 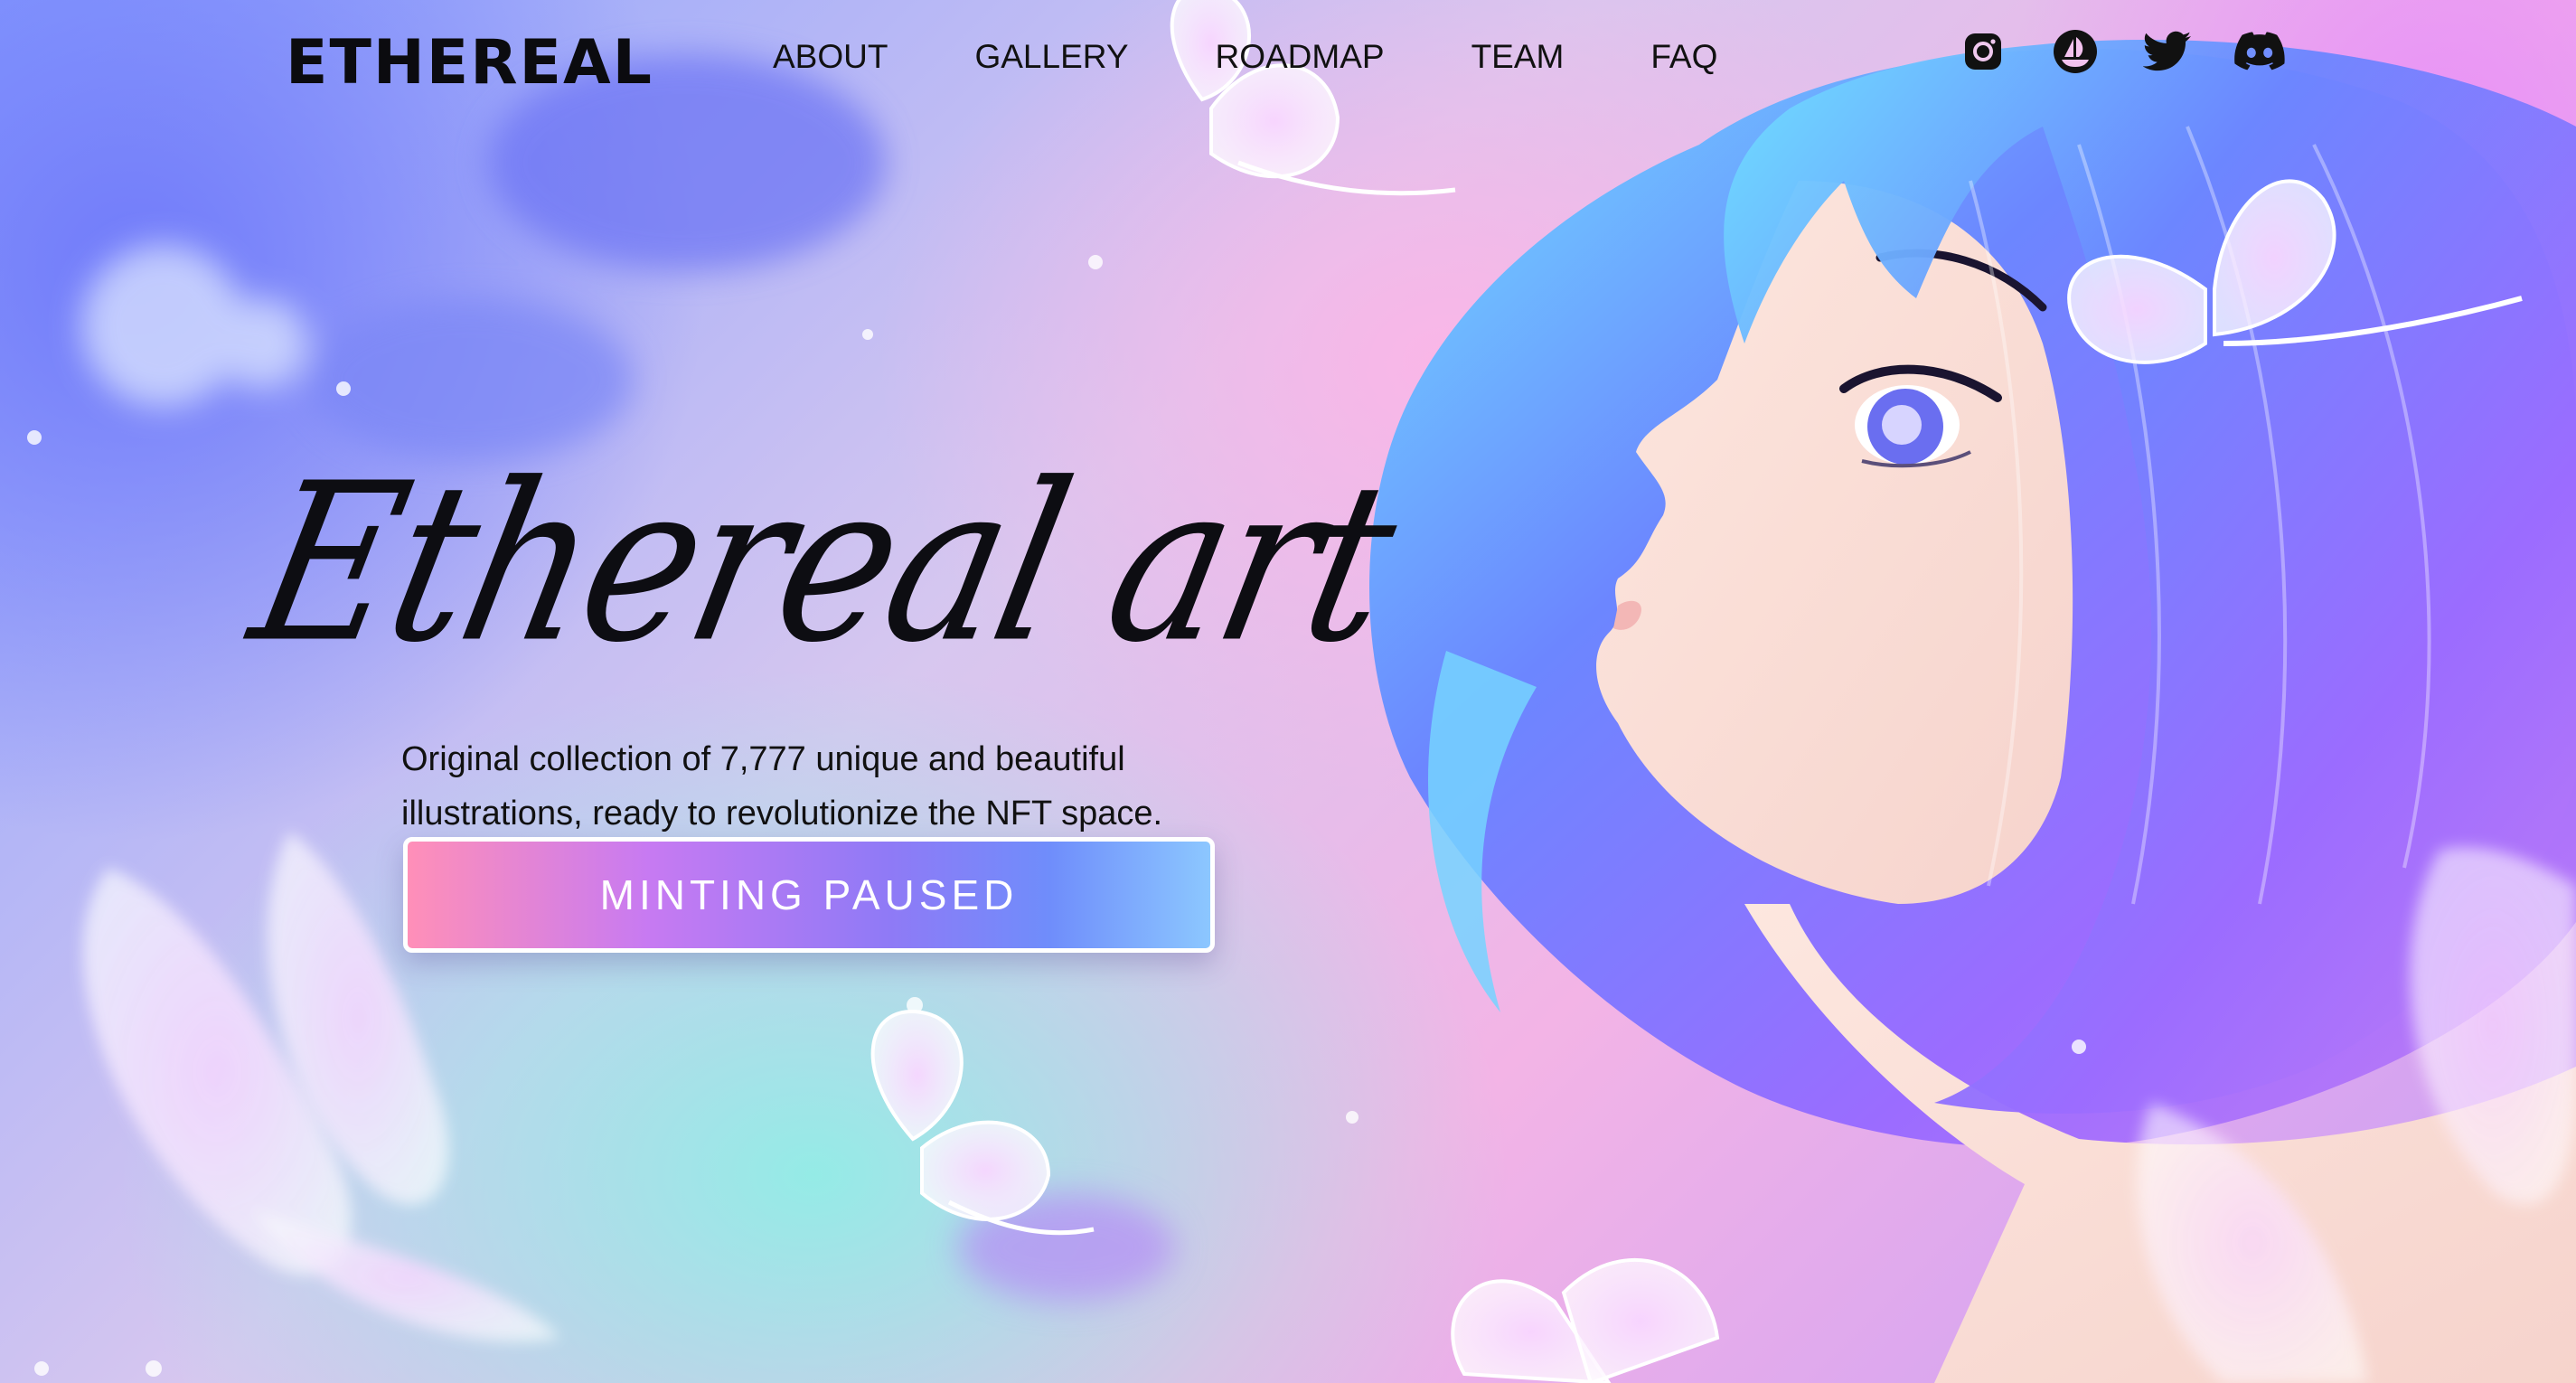 What do you see at coordinates (1051, 57) in the screenshot?
I see `nav-link-gallery: GALLERY` at bounding box center [1051, 57].